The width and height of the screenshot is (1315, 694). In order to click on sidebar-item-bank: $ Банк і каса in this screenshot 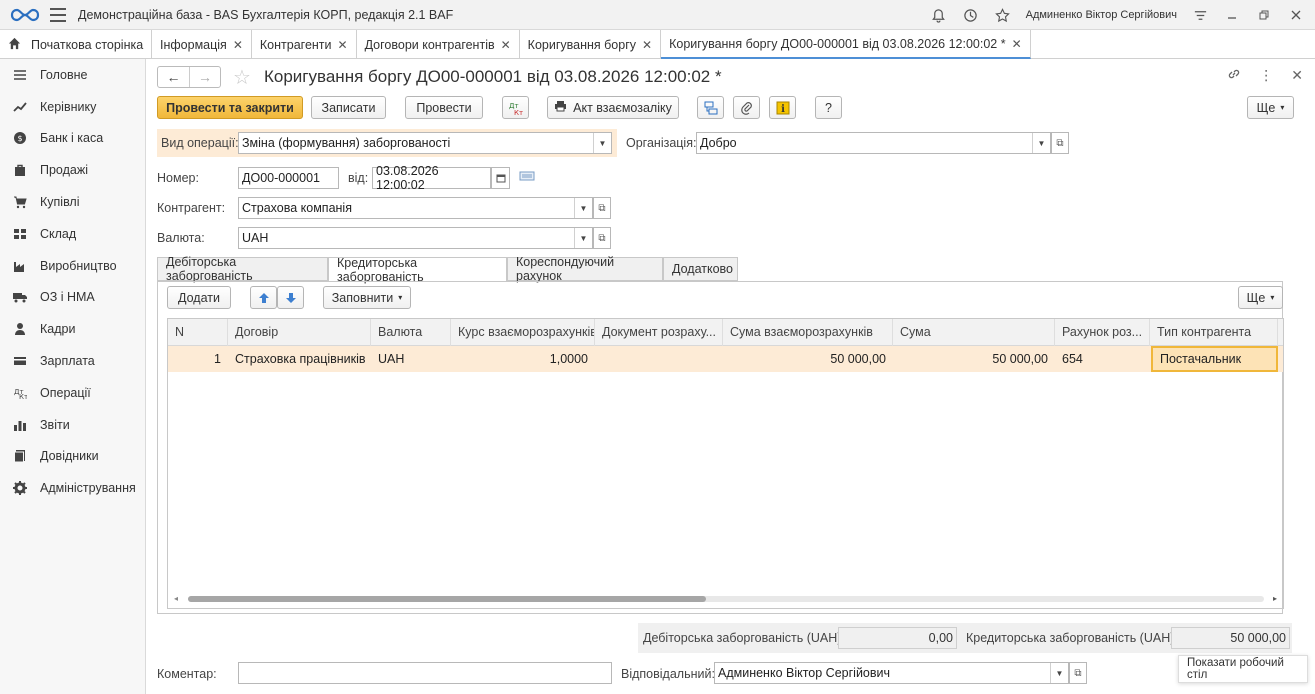, I will do `click(72, 139)`.